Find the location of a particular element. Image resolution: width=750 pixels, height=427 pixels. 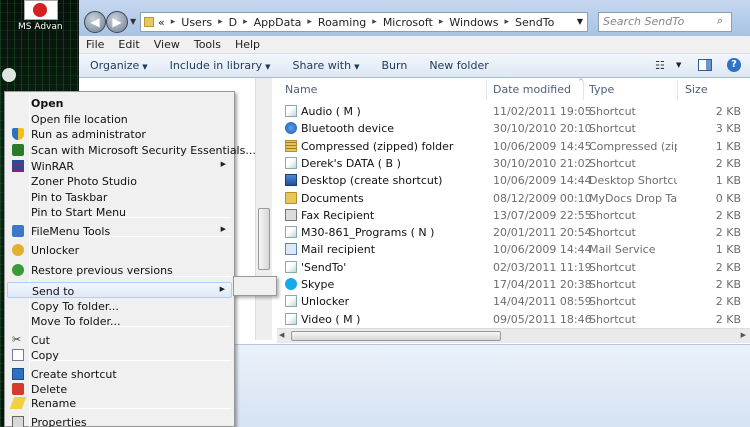

back-button: ◀ is located at coordinates (95, 22).